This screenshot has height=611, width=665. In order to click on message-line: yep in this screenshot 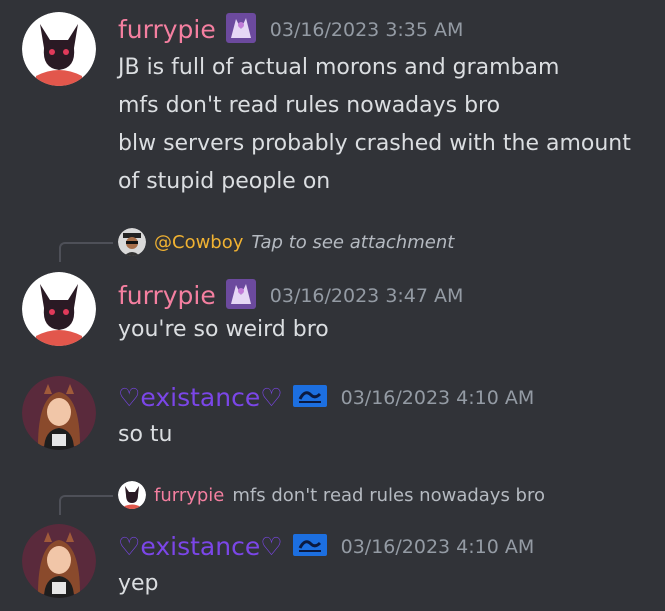, I will do `click(138, 583)`.